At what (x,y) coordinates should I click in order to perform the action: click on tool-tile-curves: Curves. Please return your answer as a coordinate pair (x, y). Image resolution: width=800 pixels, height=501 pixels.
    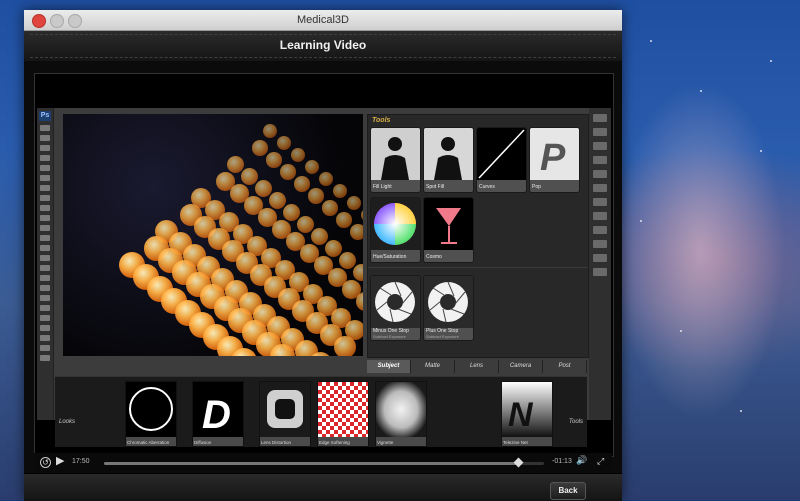
    Looking at the image, I should click on (501, 160).